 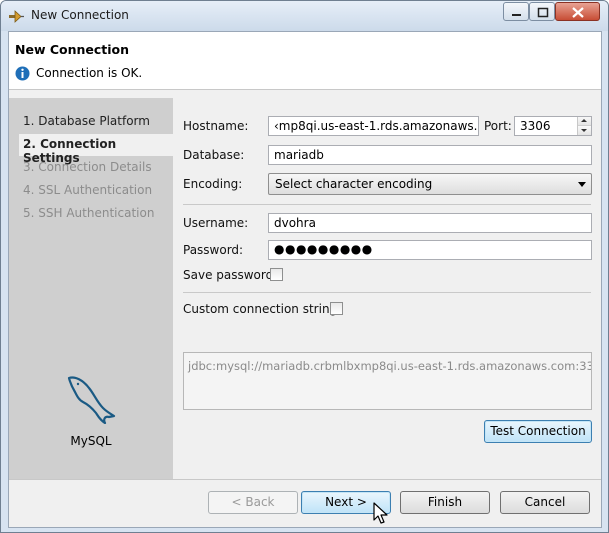 I want to click on close-icon, so click(x=578, y=12).